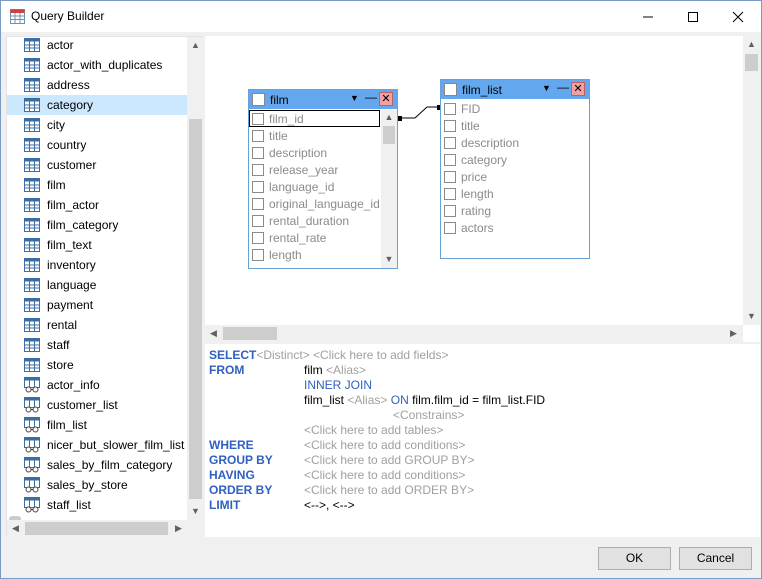 The image size is (762, 579). I want to click on table-list-item: film_text, so click(97, 245).